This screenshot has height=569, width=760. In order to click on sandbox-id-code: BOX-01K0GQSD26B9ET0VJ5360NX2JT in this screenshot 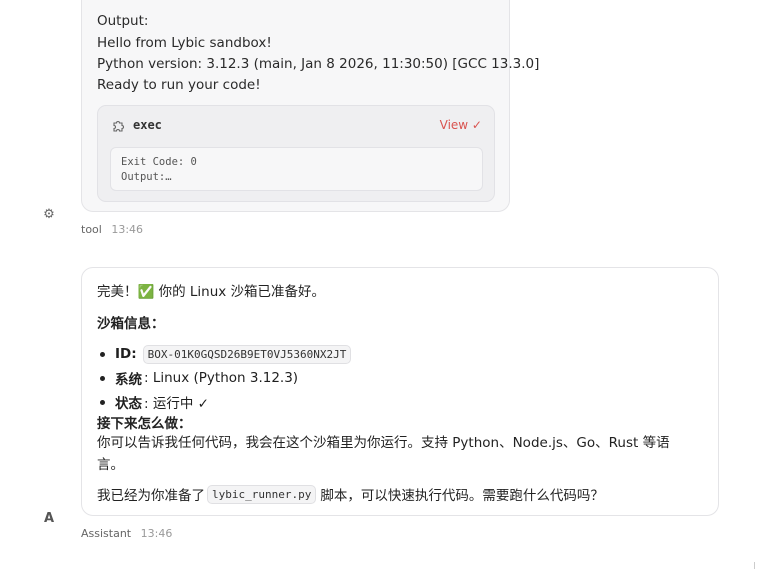, I will do `click(247, 354)`.